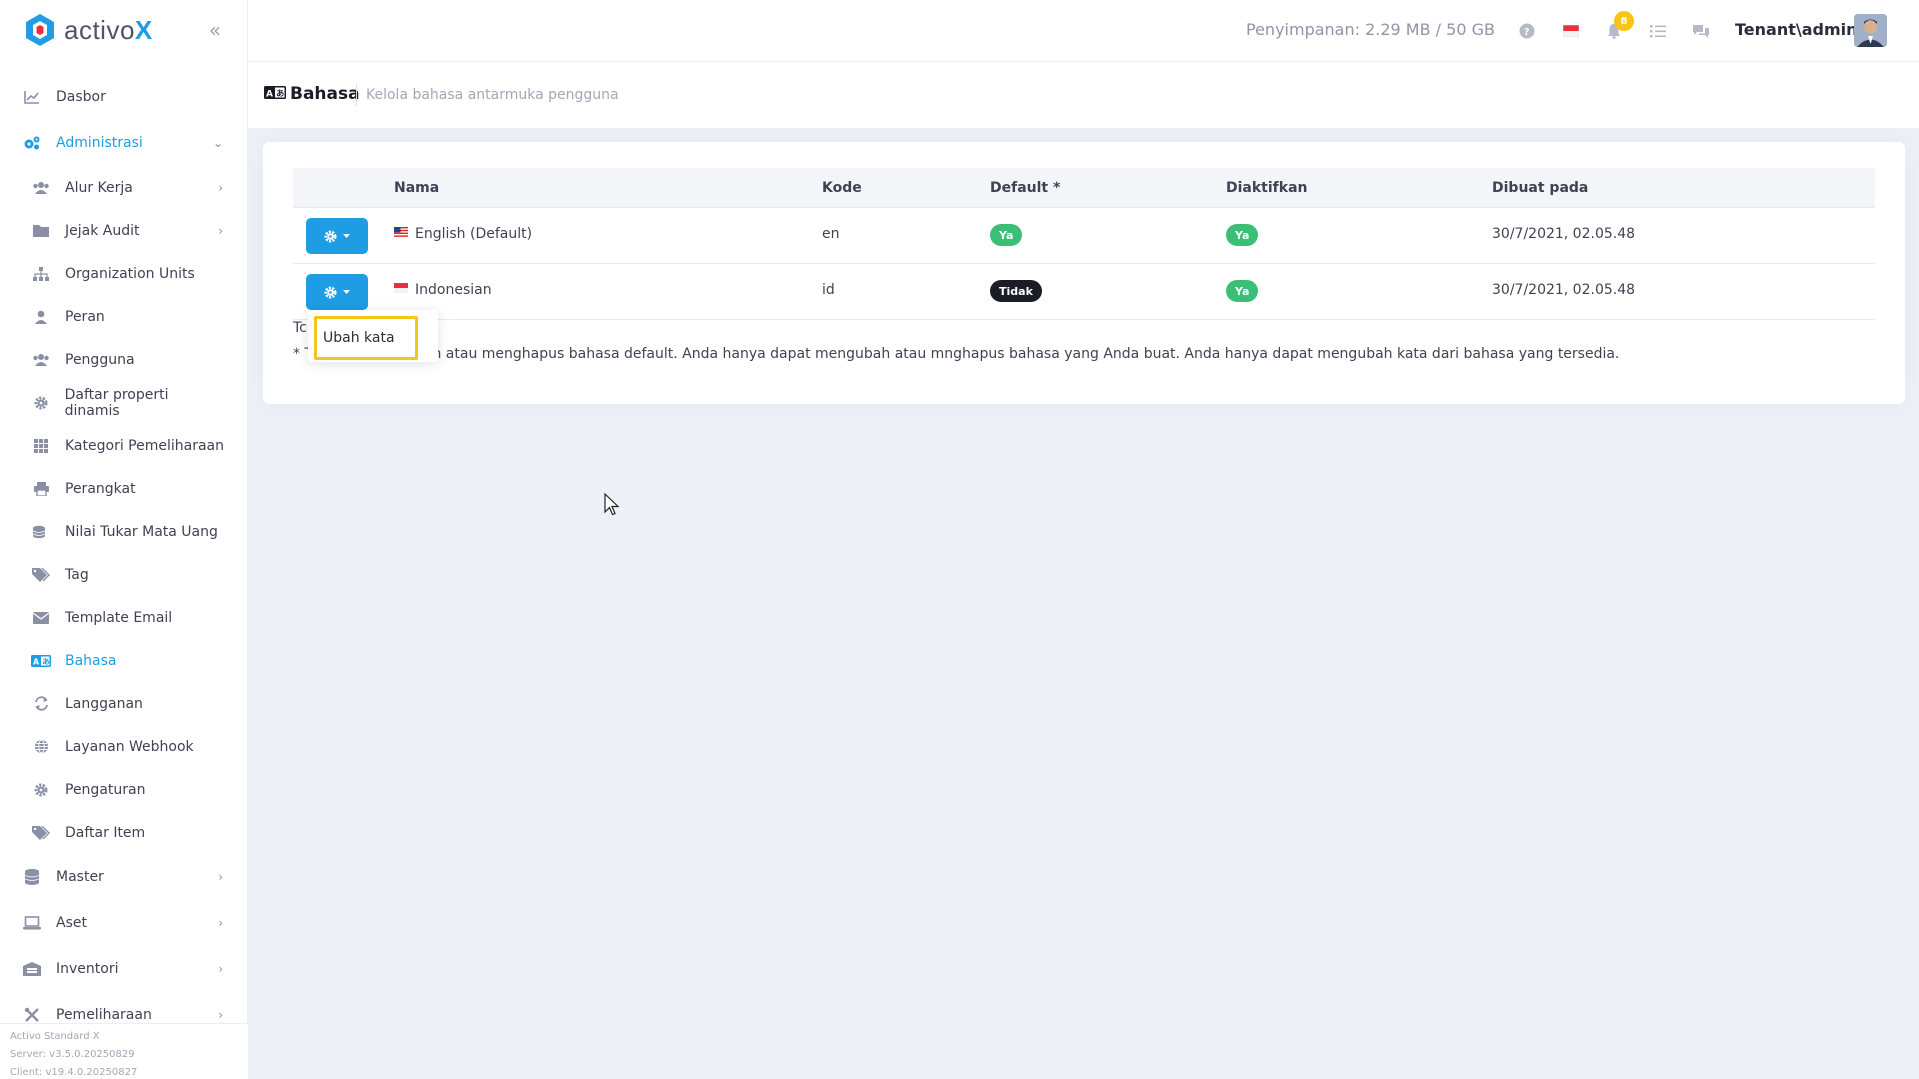  Describe the element at coordinates (41, 532) in the screenshot. I see `coins-icon` at that location.